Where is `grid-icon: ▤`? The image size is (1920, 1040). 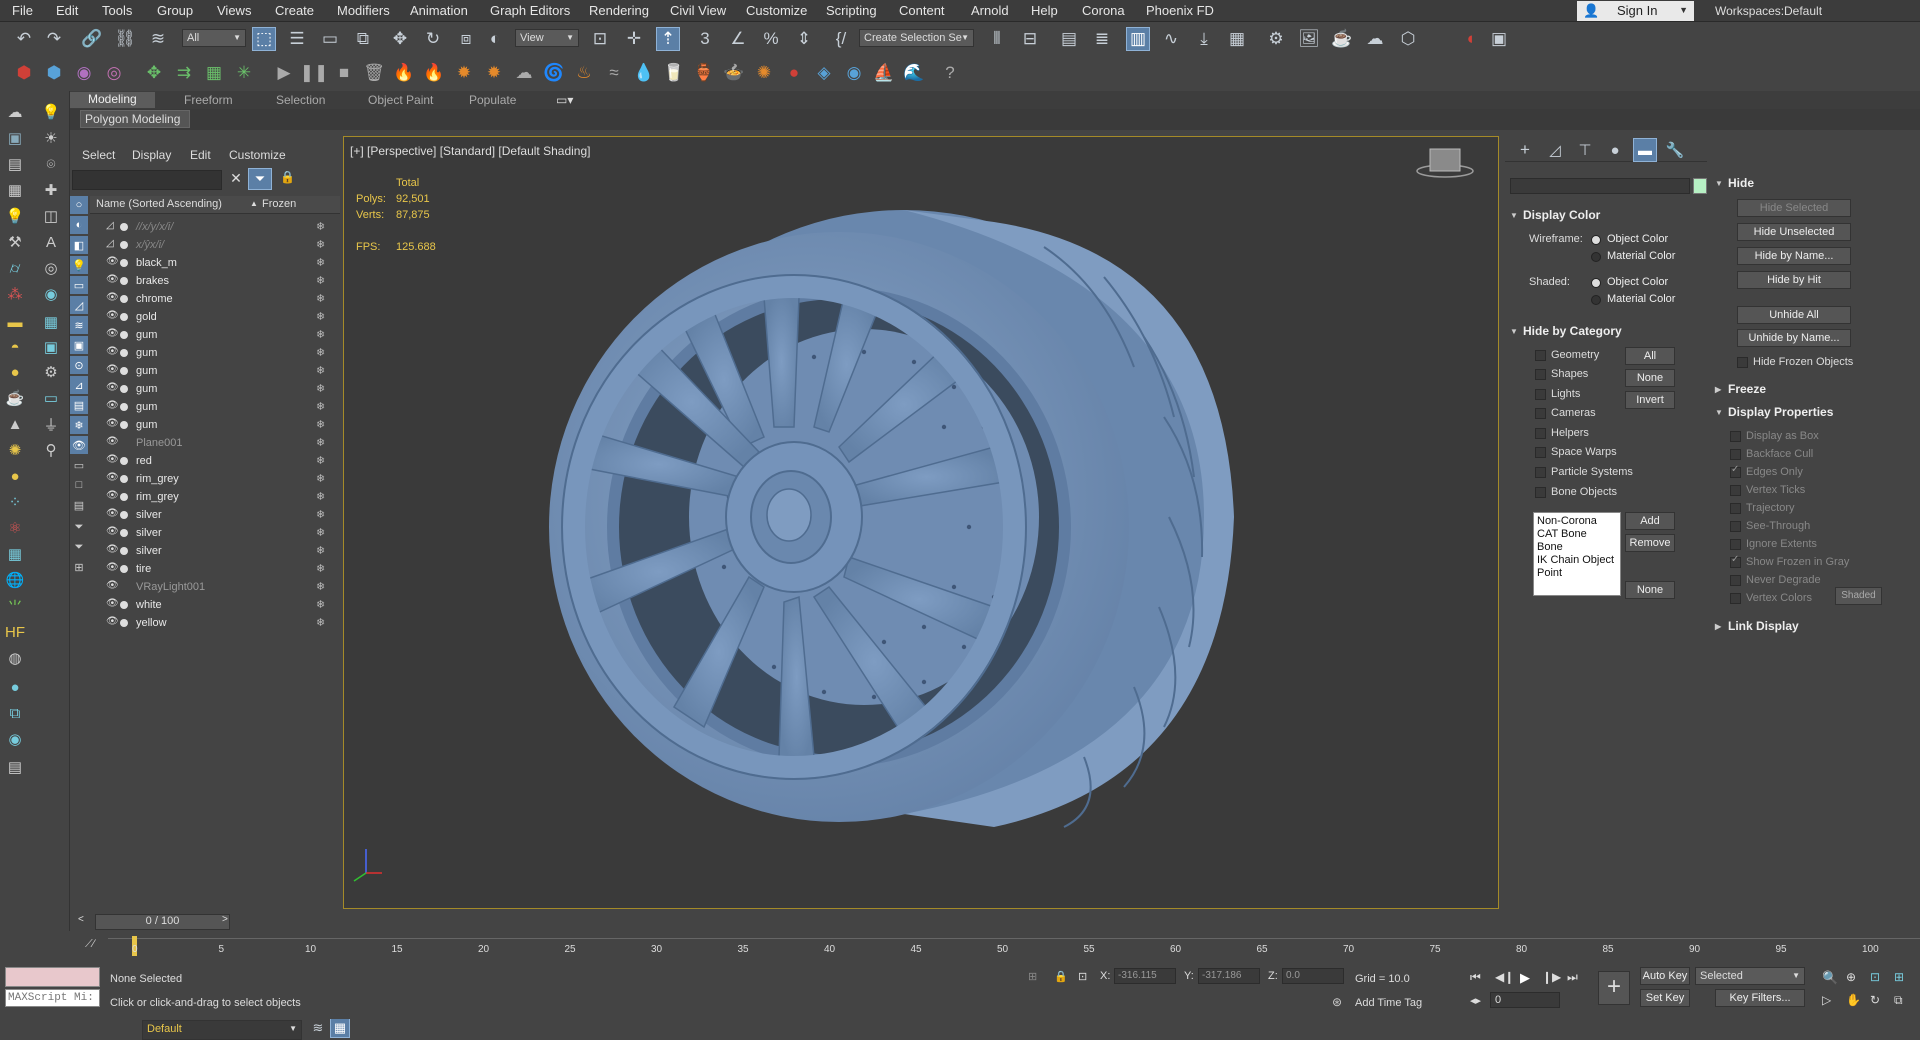 grid-icon: ▤ is located at coordinates (15, 164).